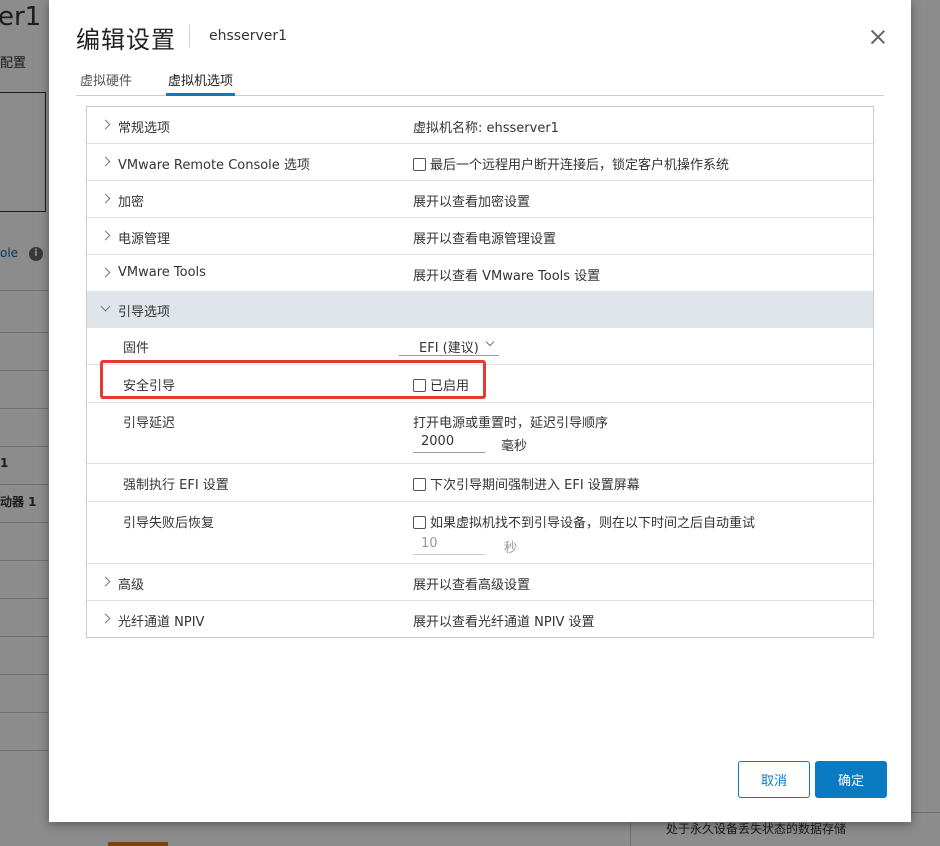 The image size is (940, 846). I want to click on cancel-button: 取消, so click(774, 779).